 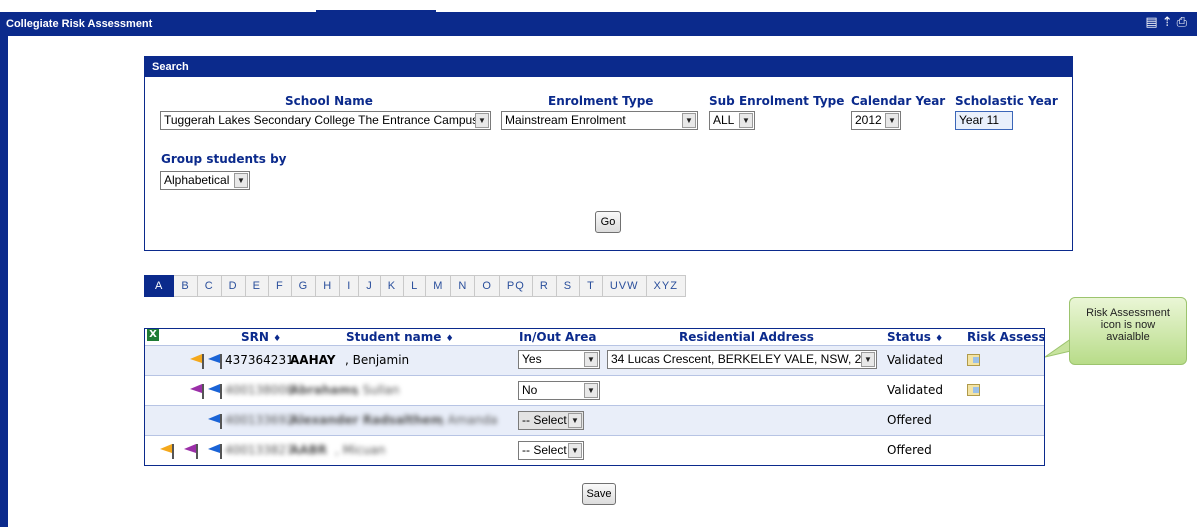 What do you see at coordinates (1128, 313) in the screenshot?
I see `callout-line-1: Risk Assessment` at bounding box center [1128, 313].